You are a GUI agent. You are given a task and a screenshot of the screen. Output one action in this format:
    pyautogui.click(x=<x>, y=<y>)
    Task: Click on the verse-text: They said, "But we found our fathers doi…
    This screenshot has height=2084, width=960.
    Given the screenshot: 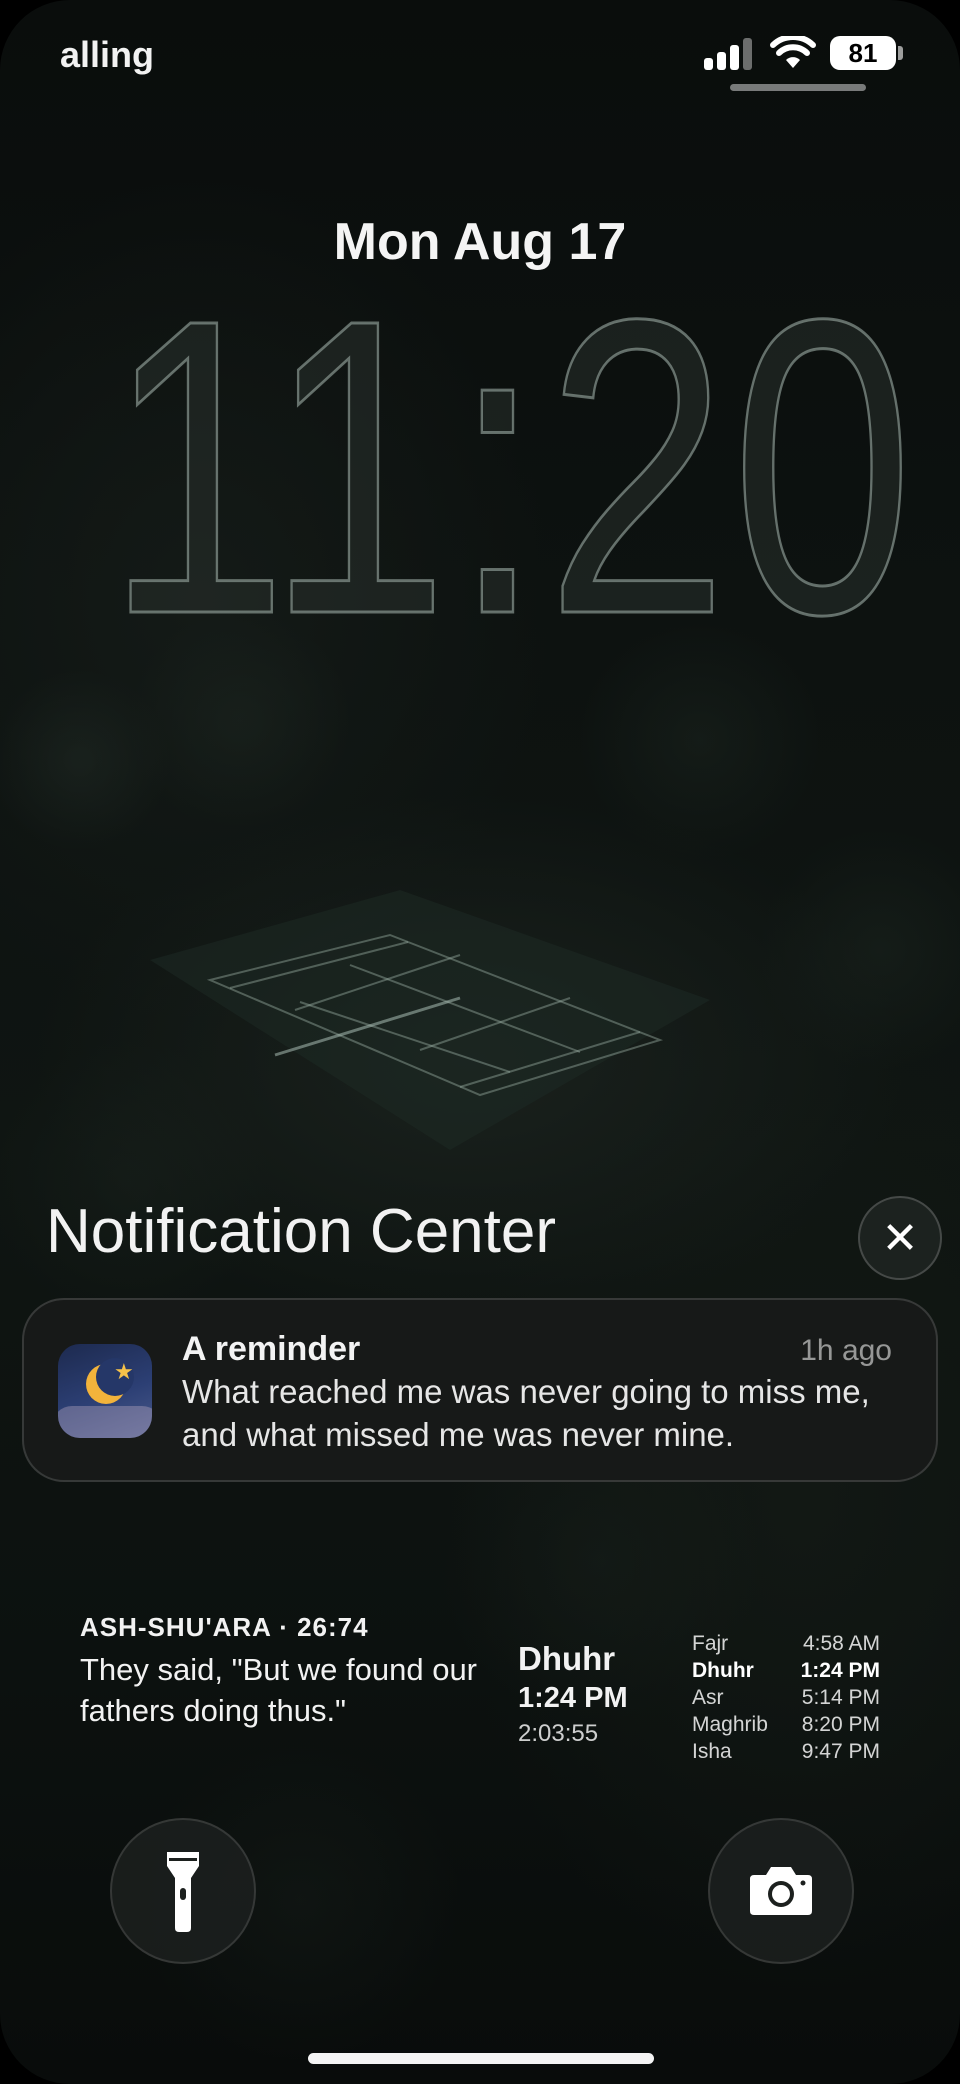 What is the action you would take?
    pyautogui.click(x=279, y=1690)
    